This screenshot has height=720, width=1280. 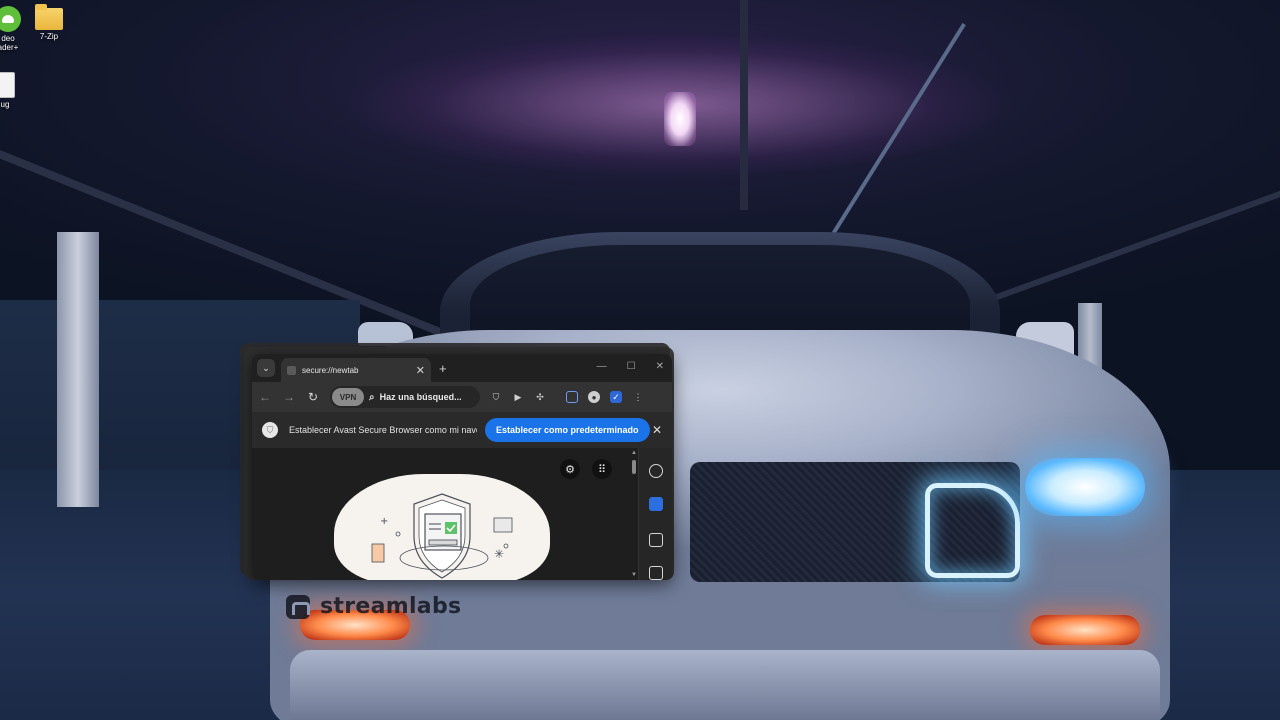 What do you see at coordinates (313, 397) in the screenshot?
I see `reload-button: ↻` at bounding box center [313, 397].